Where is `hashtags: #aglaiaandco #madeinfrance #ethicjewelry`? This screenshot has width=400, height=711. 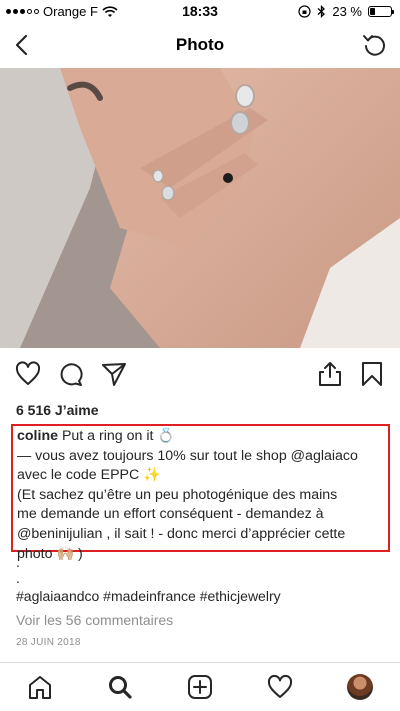 hashtags: #aglaiaandco #madeinfrance #ethicjewelry is located at coordinates (148, 596).